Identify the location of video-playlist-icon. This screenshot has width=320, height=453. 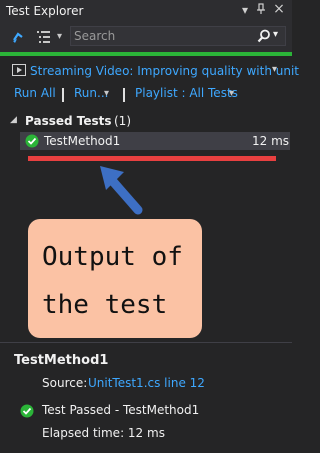
(19, 71).